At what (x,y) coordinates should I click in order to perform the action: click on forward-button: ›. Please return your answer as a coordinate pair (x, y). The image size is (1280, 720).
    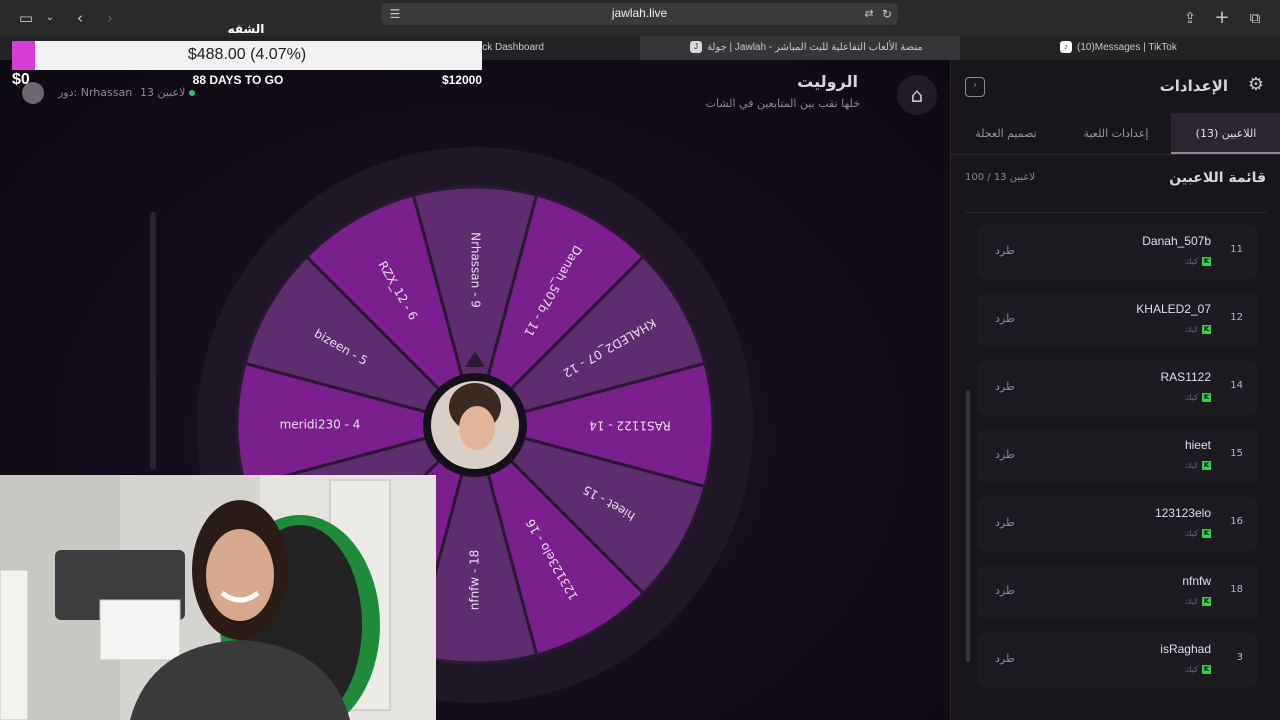
    Looking at the image, I should click on (110, 18).